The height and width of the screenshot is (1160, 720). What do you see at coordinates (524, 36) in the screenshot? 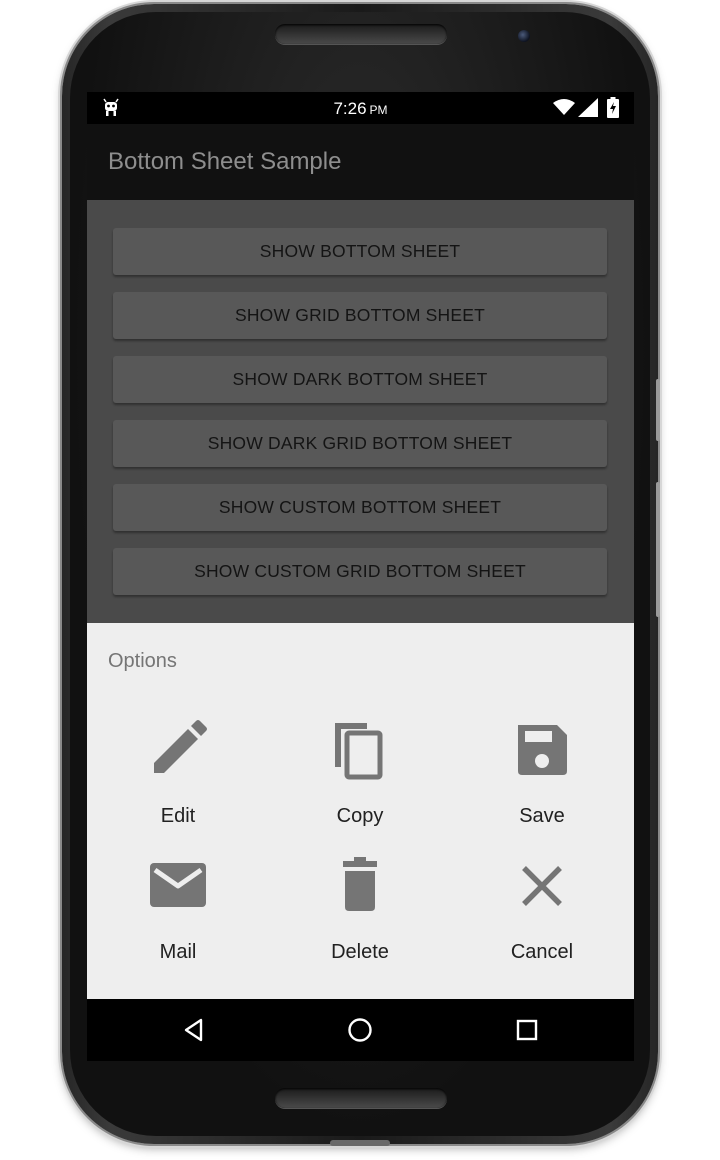
I see `front-camera` at bounding box center [524, 36].